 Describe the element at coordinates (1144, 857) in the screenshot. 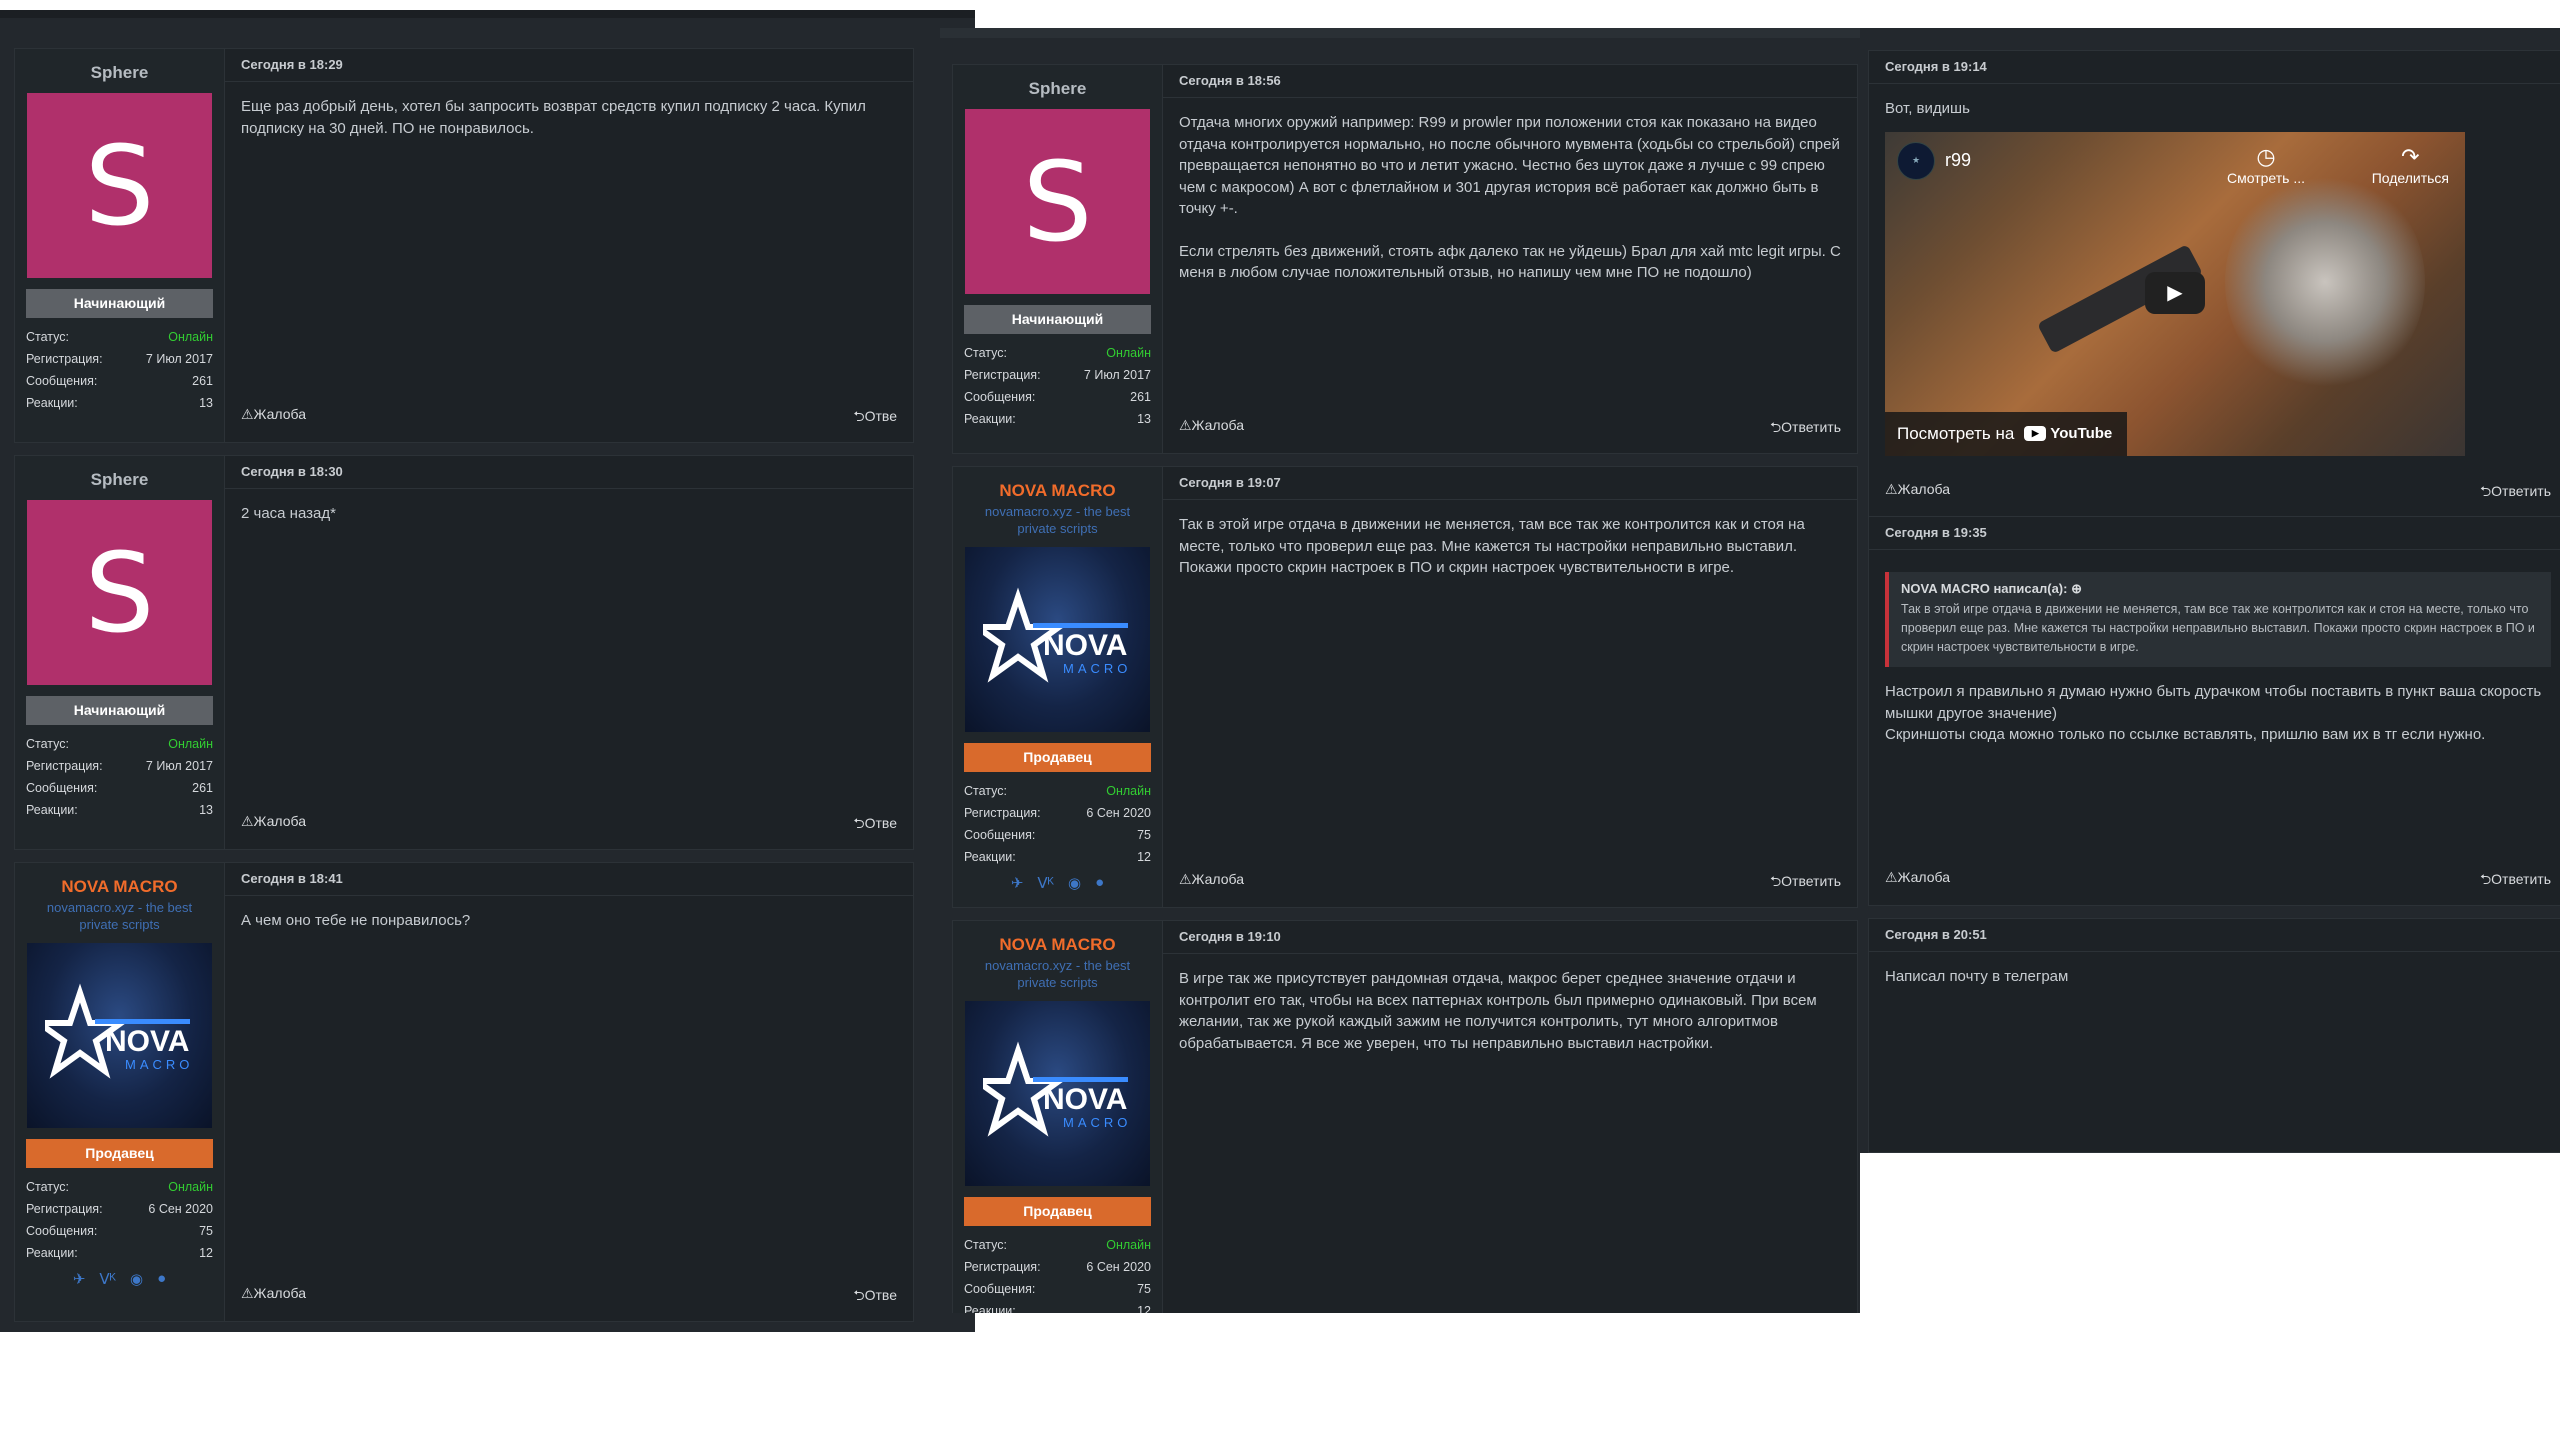

I see `reactions-value: 12` at that location.